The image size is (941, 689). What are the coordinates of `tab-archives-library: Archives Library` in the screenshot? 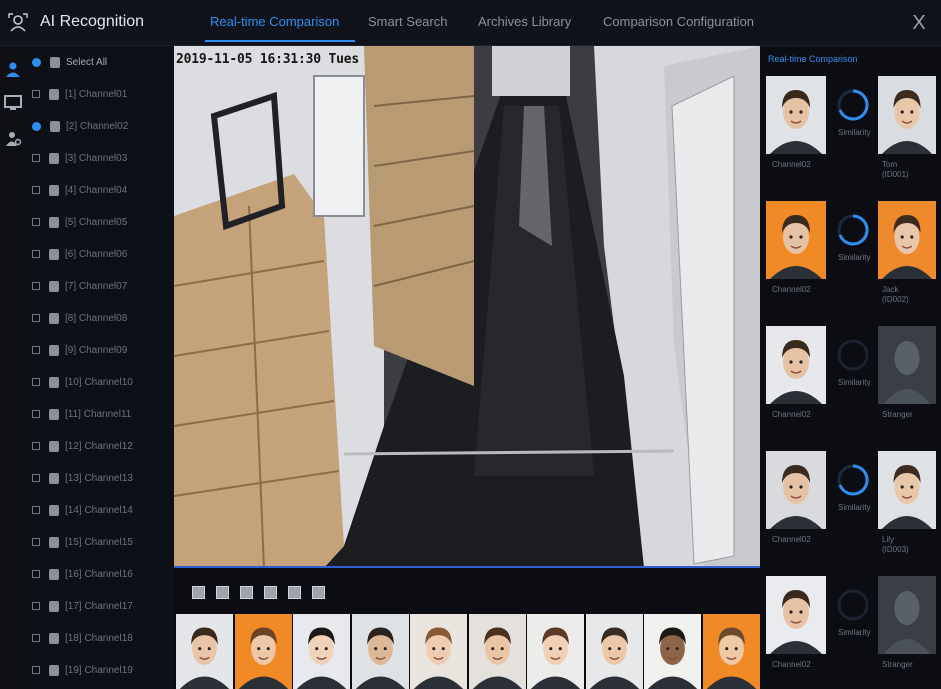 It's located at (524, 21).